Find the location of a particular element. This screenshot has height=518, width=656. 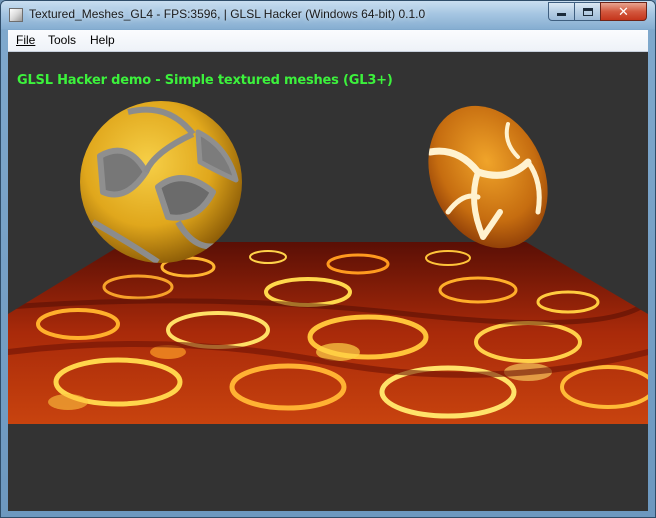

menu-help: Help is located at coordinates (102, 40).